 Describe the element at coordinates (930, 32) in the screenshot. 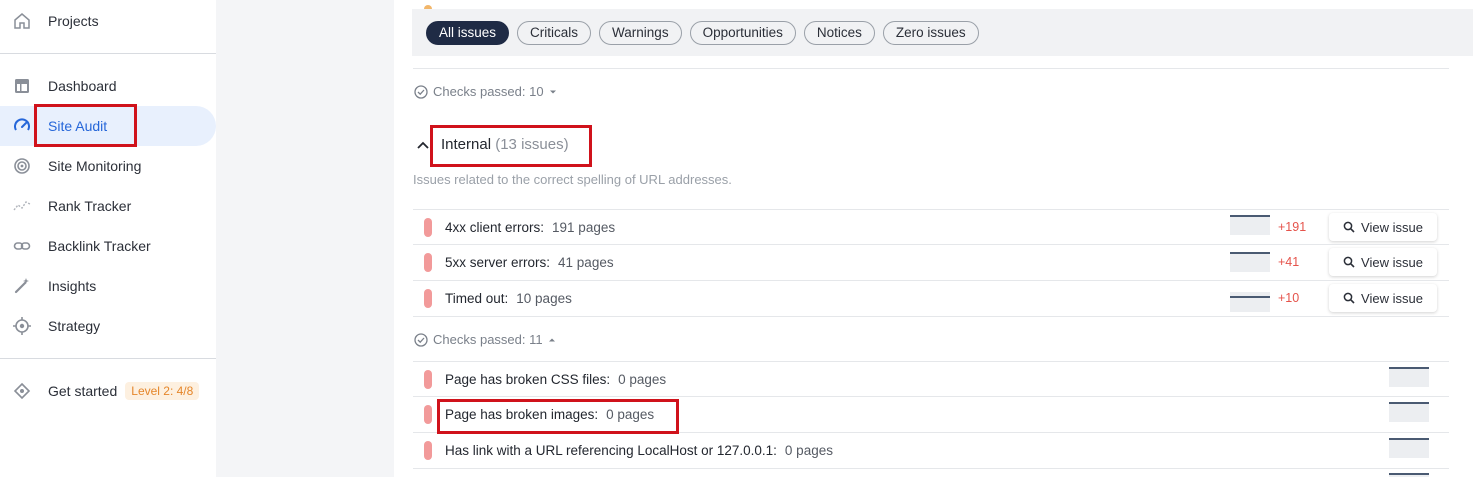

I see `filter-zero-issues: Zero issues` at that location.